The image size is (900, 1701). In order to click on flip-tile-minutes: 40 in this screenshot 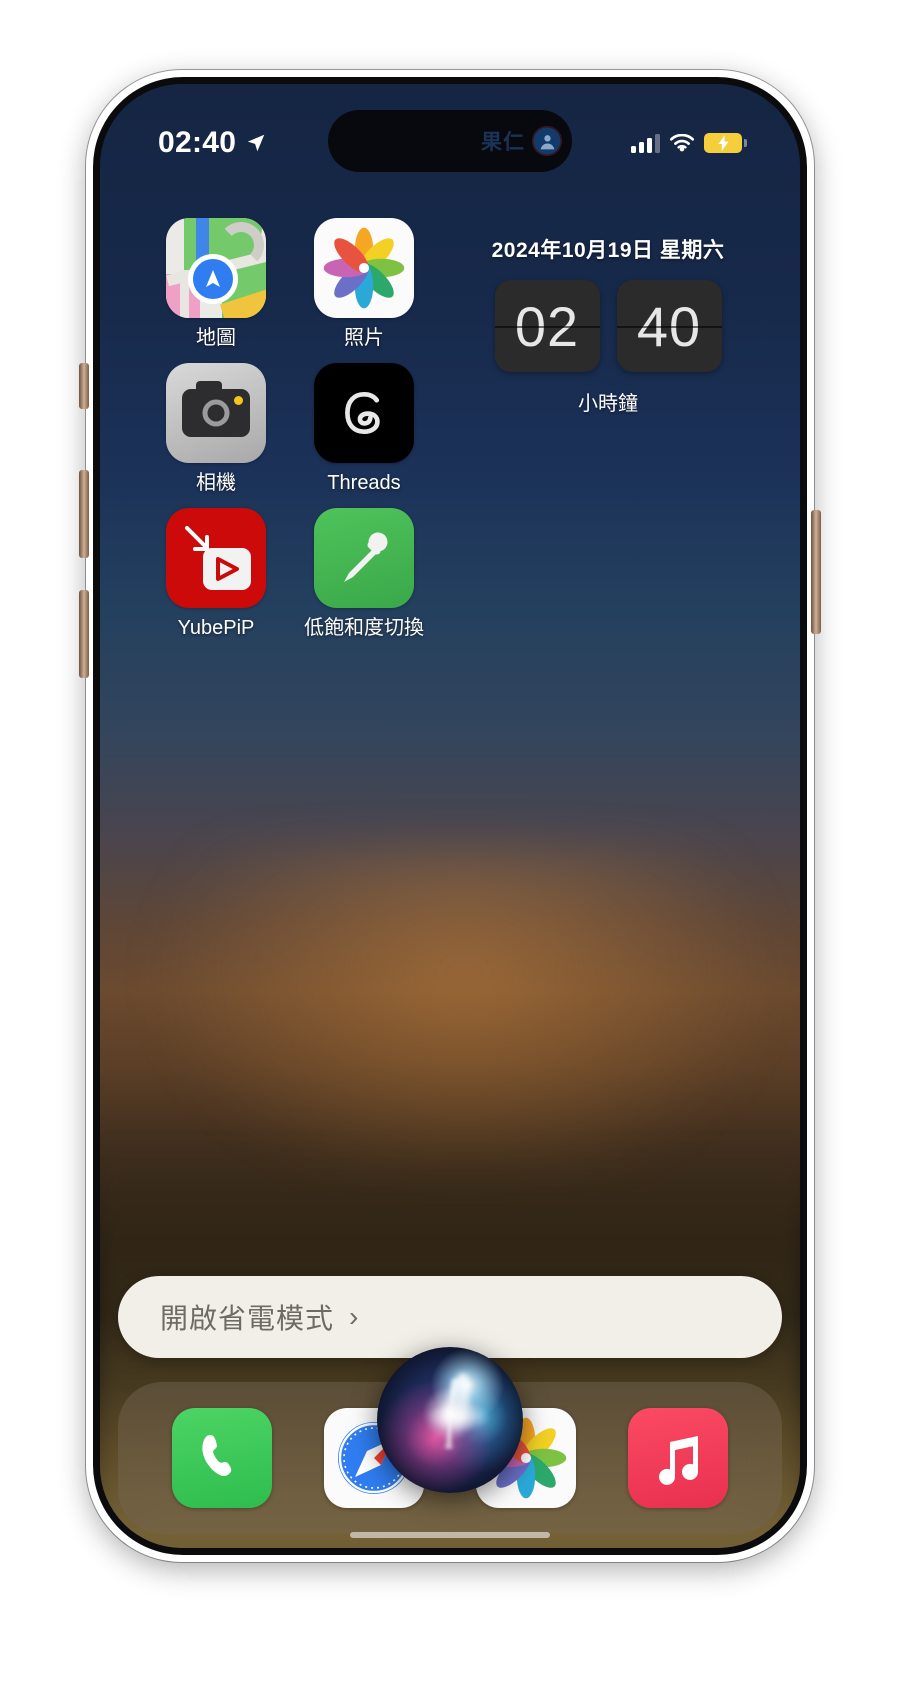, I will do `click(669, 326)`.